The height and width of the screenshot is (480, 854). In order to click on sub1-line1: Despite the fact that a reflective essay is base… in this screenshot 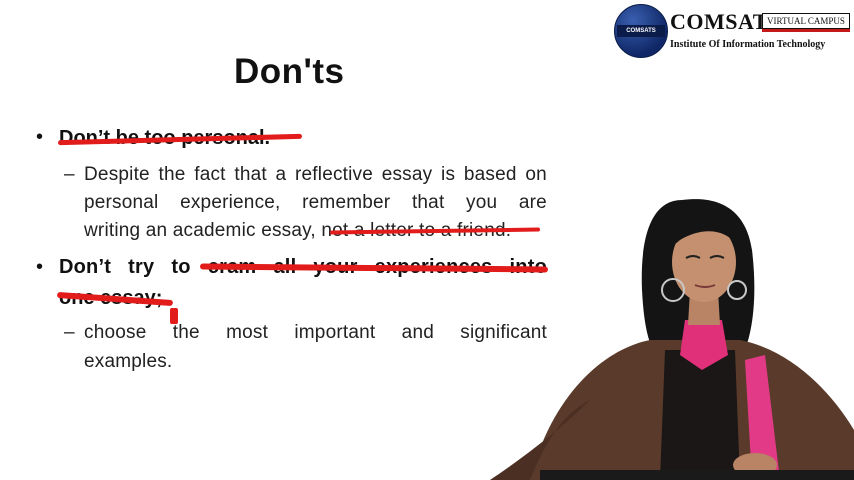, I will do `click(315, 174)`.